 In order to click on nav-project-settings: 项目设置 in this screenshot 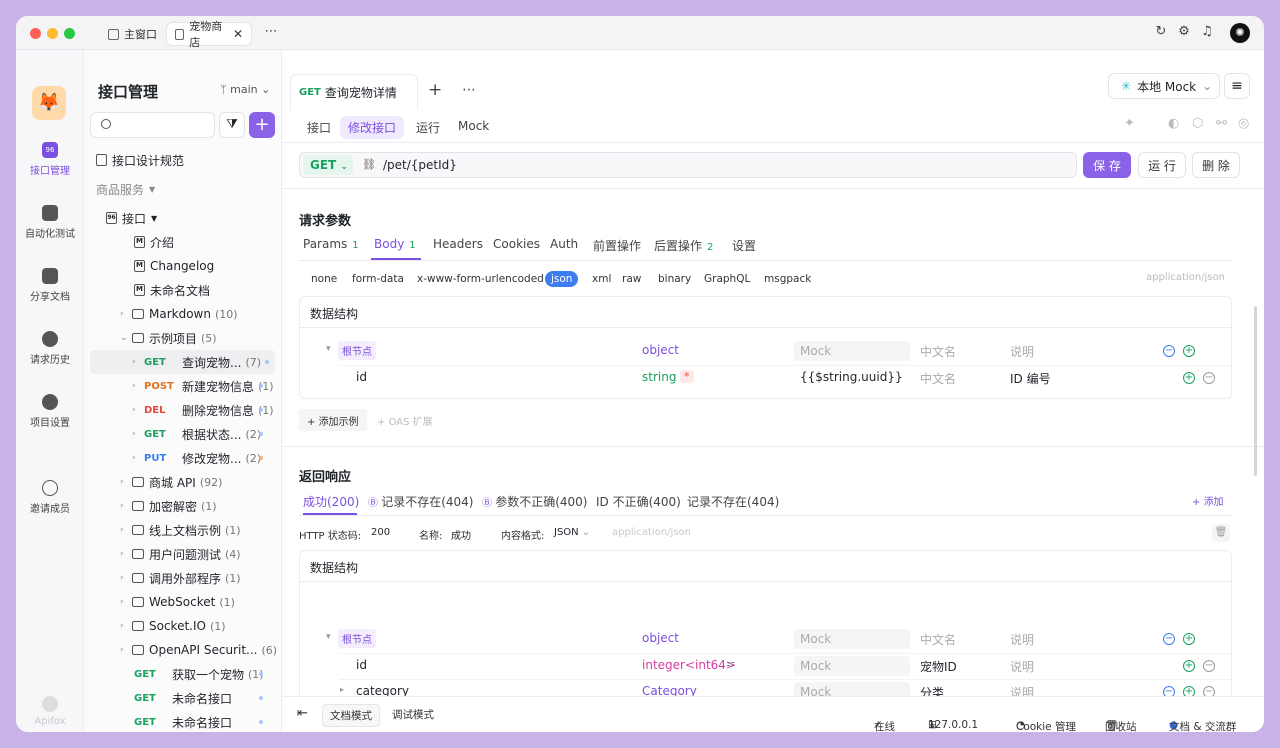, I will do `click(50, 411)`.